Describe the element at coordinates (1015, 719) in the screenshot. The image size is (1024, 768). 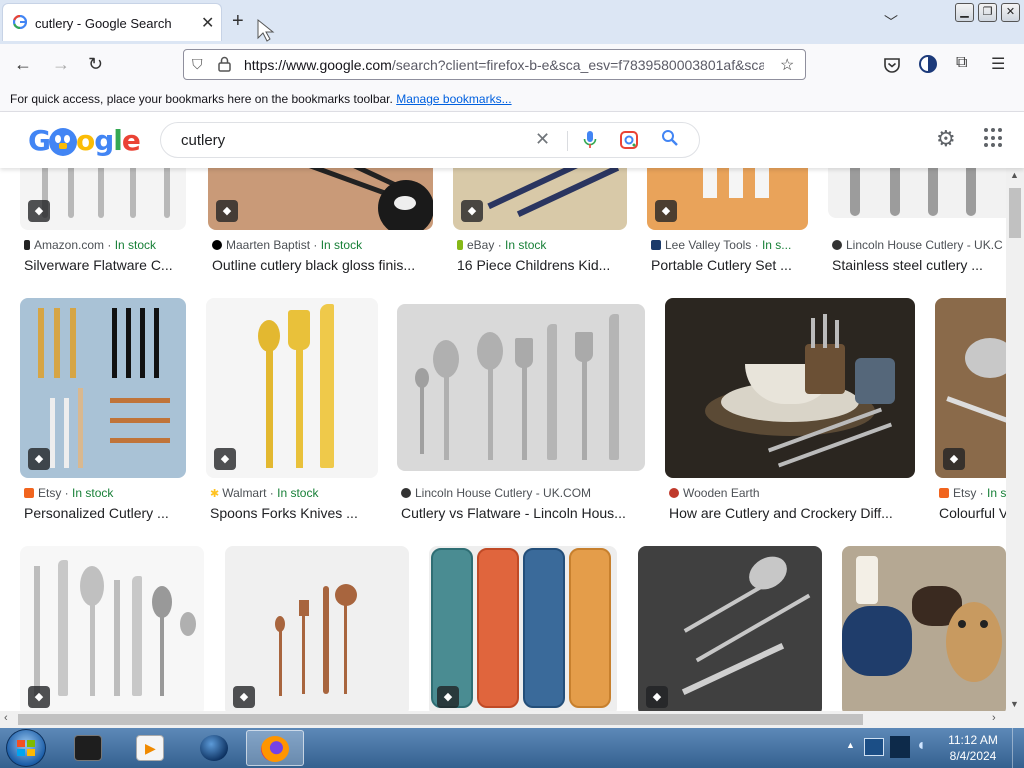
I see `scrollbar-corner` at that location.